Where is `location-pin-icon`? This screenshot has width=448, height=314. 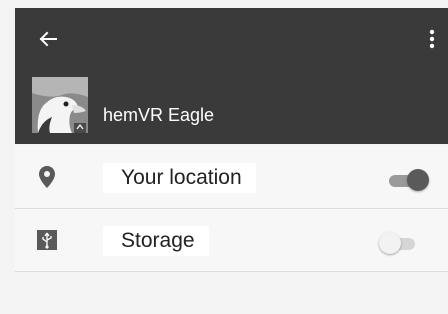 location-pin-icon is located at coordinates (47, 177).